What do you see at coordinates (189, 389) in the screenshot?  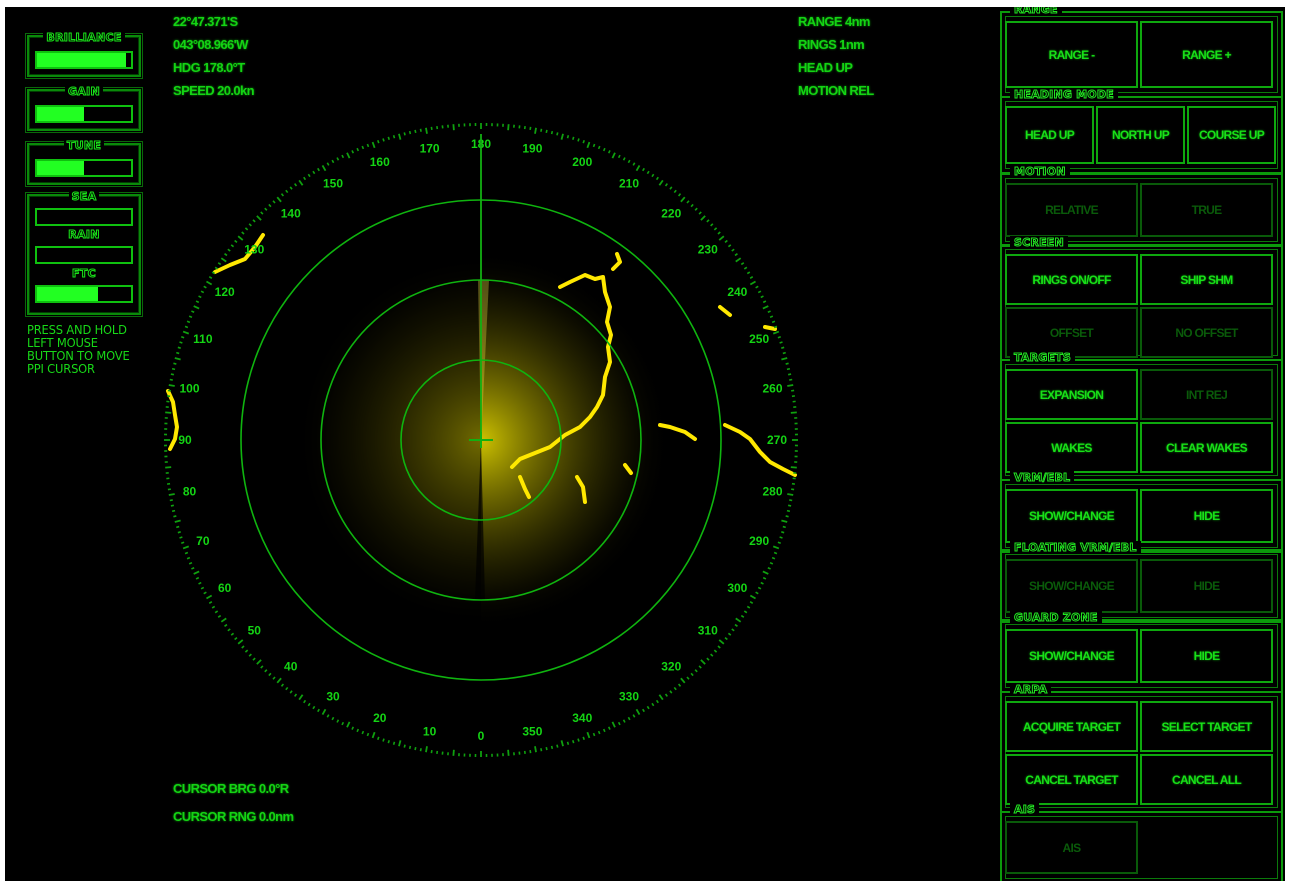 I see `bearing-label: 100` at bounding box center [189, 389].